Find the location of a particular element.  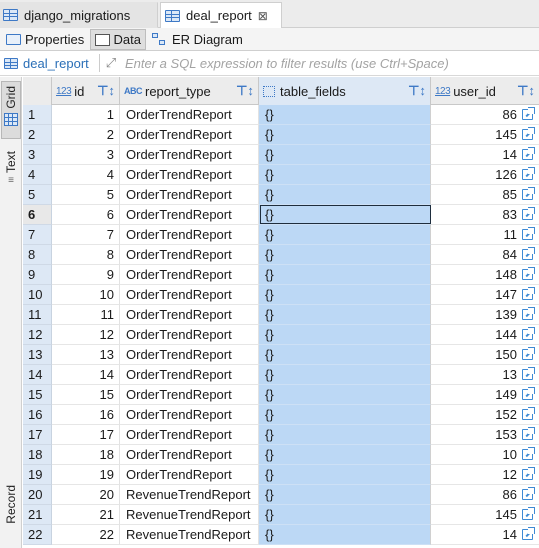

table-row: 4 4 OrderTrendReport {} 126 is located at coordinates (281, 175).